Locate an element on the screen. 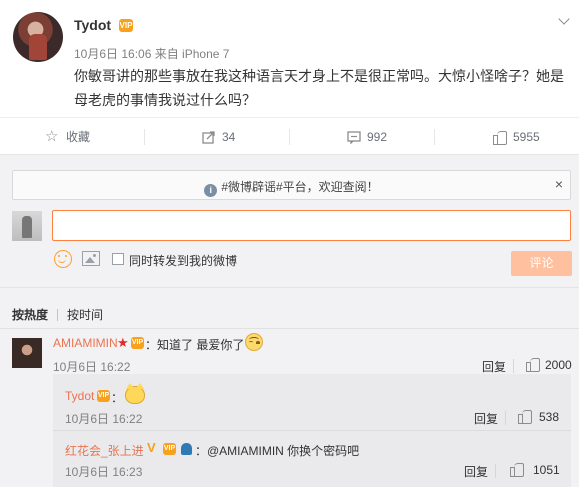 This screenshot has height=487, width=579. reply-text: ： is located at coordinates (117, 398).